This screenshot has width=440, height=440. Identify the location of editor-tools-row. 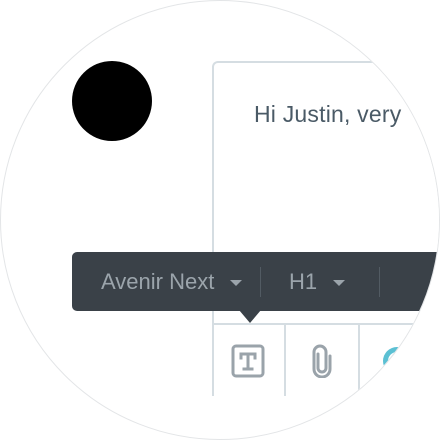
(325, 359).